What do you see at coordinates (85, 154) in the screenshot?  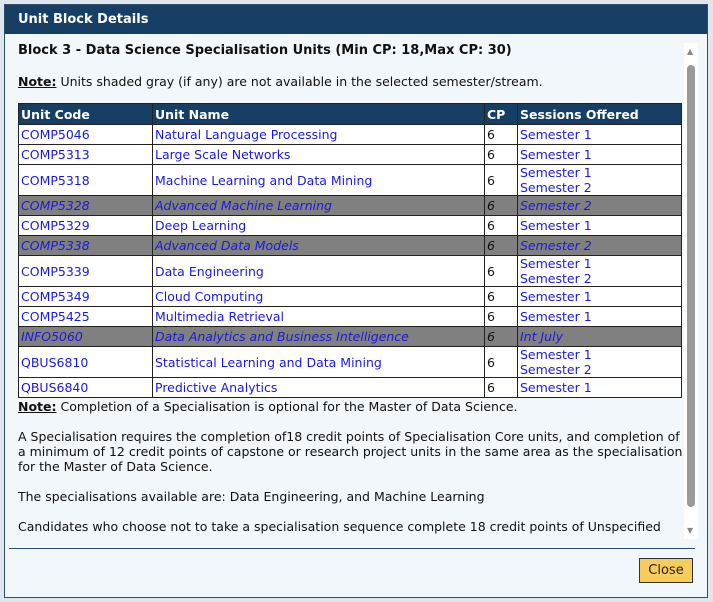 I see `unit-code-link: COMP5313` at bounding box center [85, 154].